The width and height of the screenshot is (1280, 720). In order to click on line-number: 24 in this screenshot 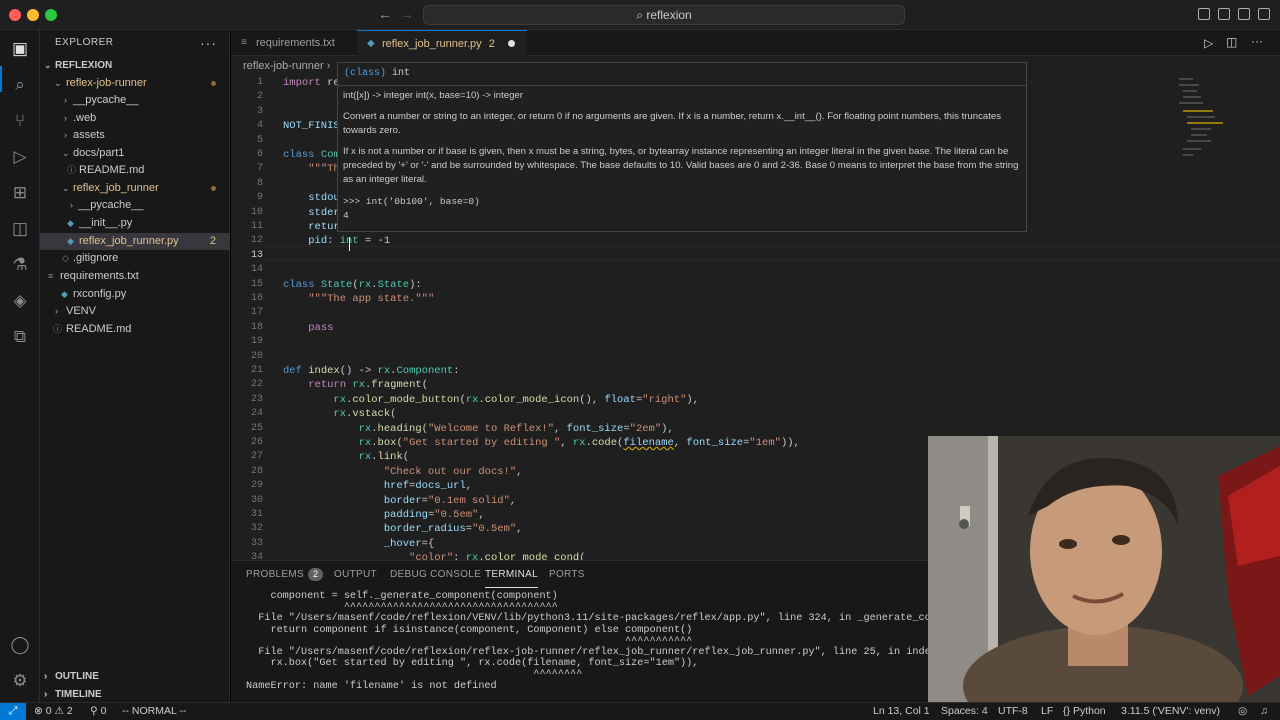, I will do `click(256, 414)`.